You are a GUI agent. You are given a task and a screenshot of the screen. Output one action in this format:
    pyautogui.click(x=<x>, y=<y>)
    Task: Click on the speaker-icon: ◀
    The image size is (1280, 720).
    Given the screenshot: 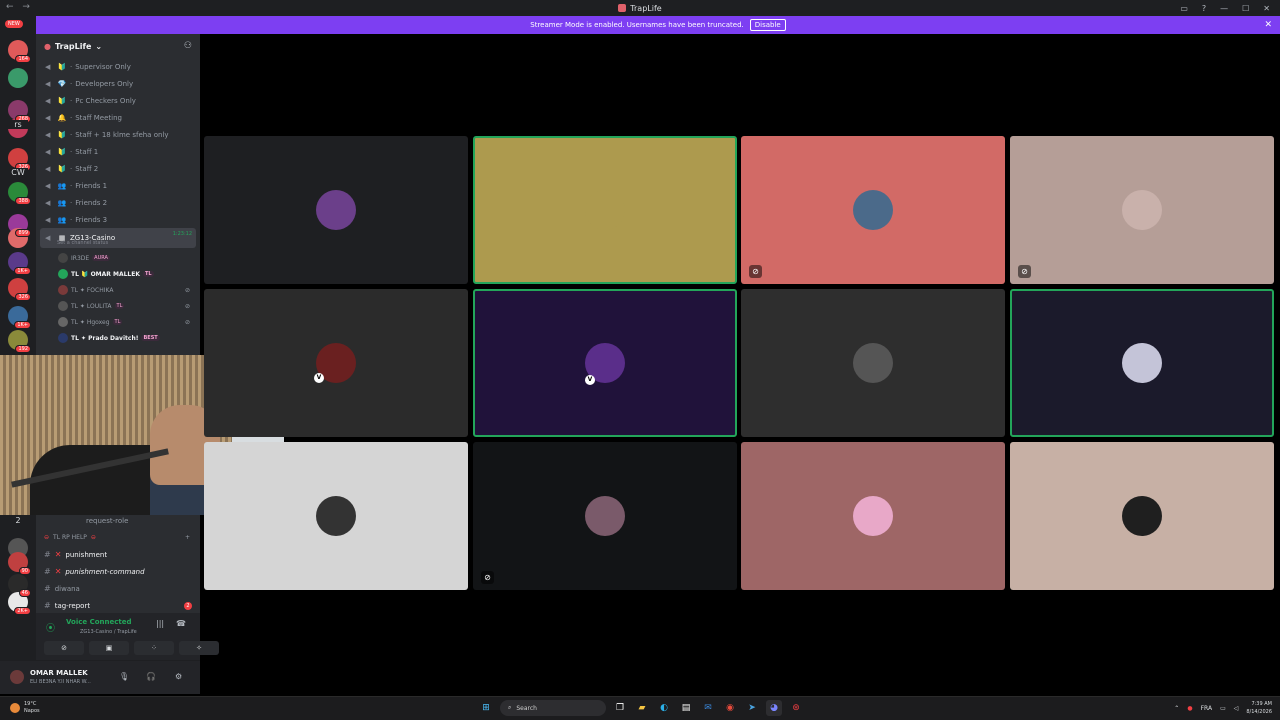 What is the action you would take?
    pyautogui.click(x=48, y=185)
    